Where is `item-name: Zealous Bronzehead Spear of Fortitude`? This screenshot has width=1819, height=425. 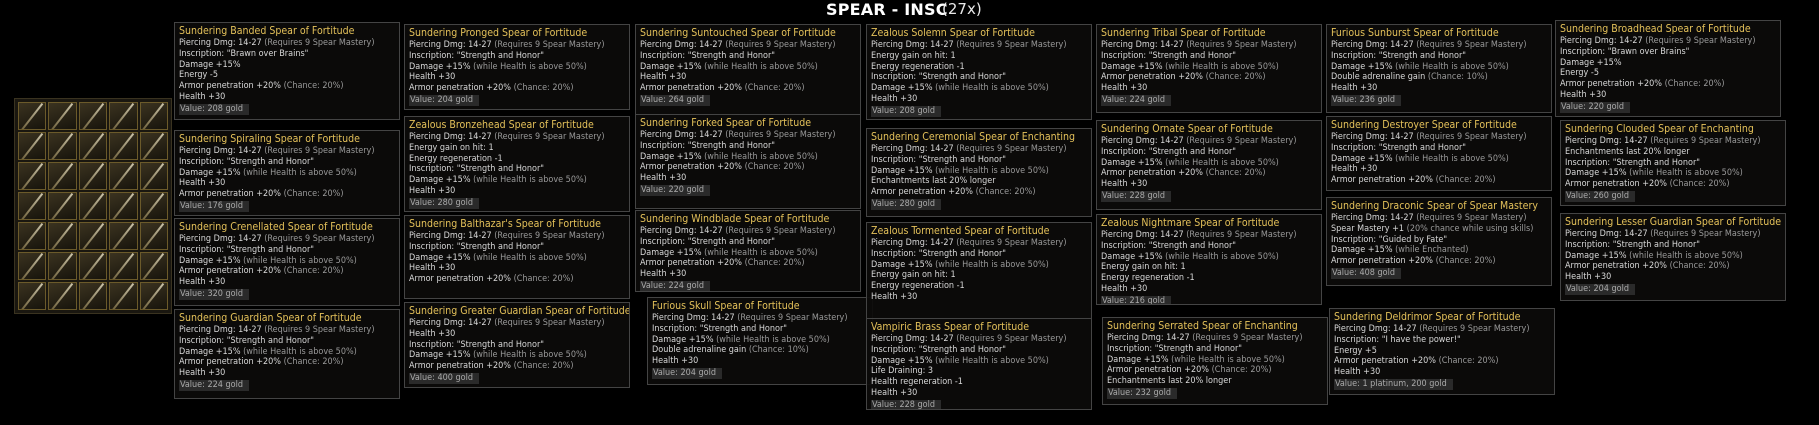 item-name: Zealous Bronzehead Spear of Fortitude is located at coordinates (501, 125).